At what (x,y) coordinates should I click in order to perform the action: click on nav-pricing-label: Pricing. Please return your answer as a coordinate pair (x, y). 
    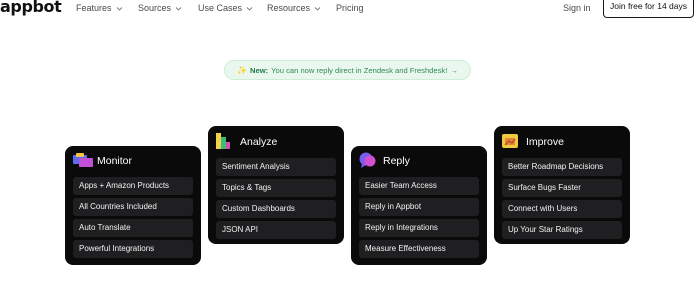
    Looking at the image, I should click on (350, 8).